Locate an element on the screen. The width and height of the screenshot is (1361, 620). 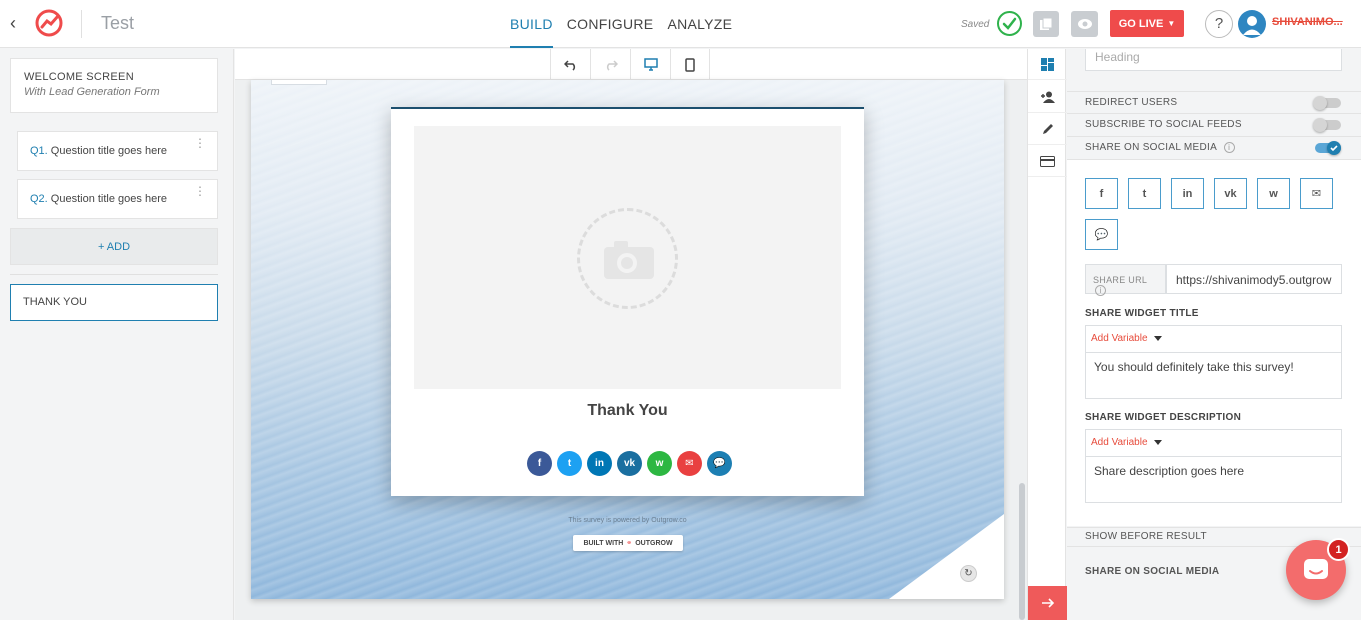
share-url-input: https://shivanimody5.outgrow is located at coordinates (1254, 279).